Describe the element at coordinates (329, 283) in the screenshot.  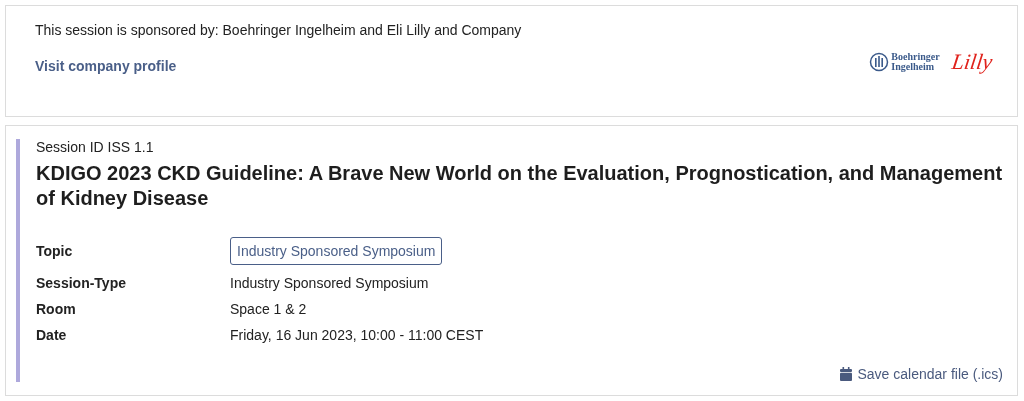
I see `detail-value: Industry Sponsored Symposium` at that location.